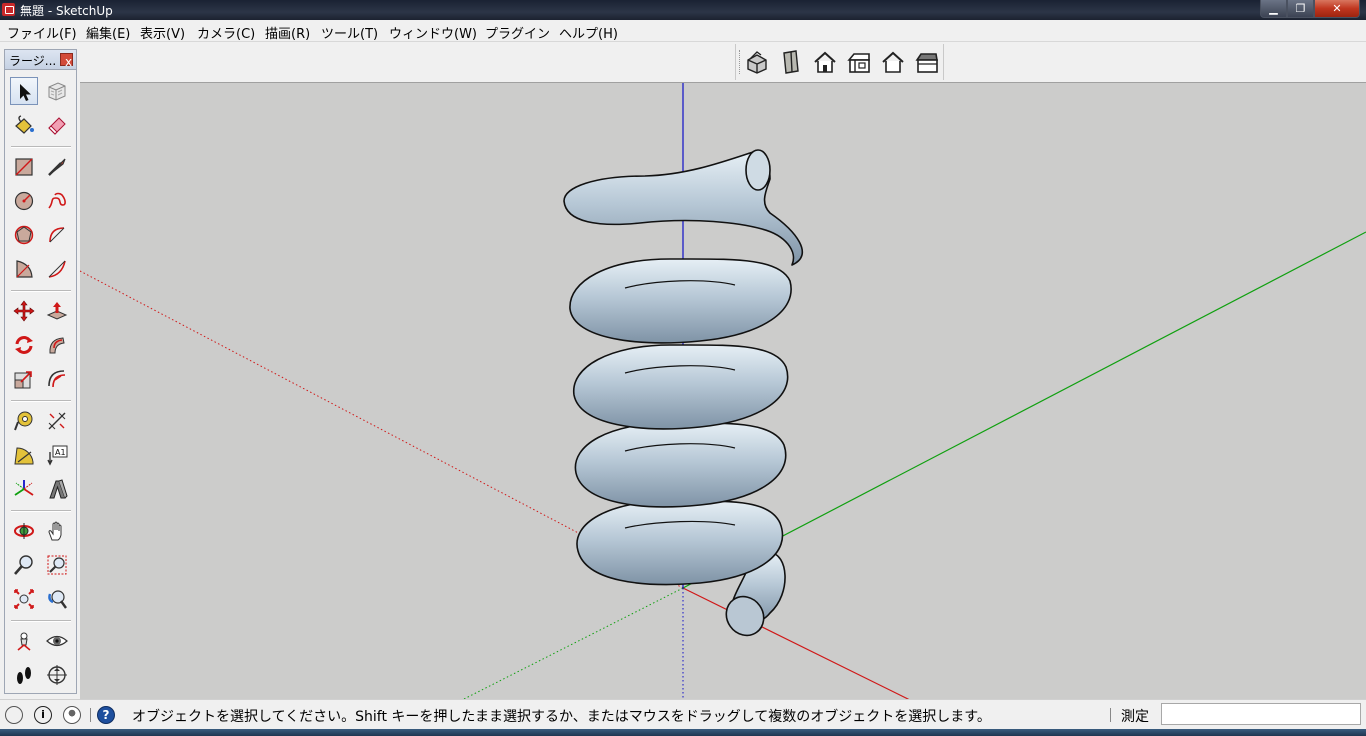  Describe the element at coordinates (825, 62) in the screenshot. I see `front-view-button` at that location.